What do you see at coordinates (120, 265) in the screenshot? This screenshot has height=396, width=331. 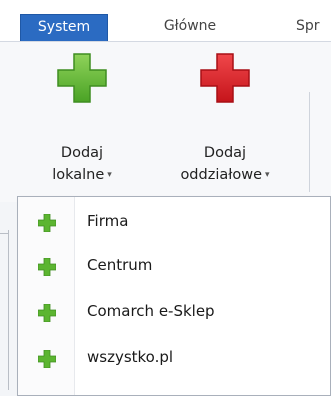 I see `menu-item-label: Centrum` at bounding box center [120, 265].